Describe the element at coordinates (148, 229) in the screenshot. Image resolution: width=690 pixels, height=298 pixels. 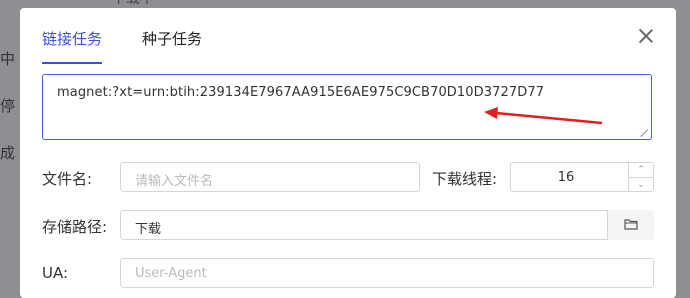
I see `save-path-value: 下载` at that location.